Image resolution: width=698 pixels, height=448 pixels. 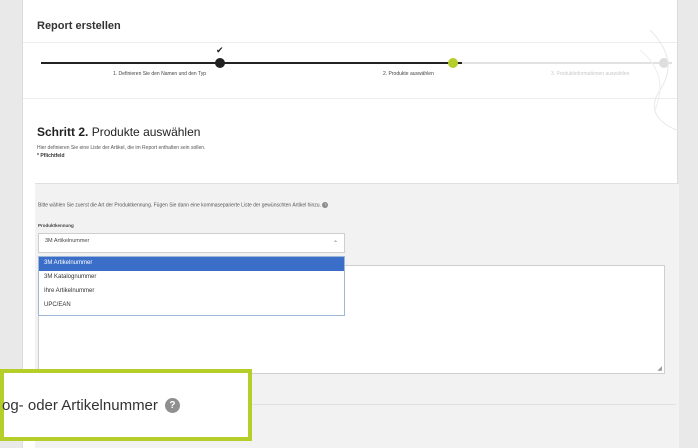 I want to click on step-3-dot, so click(x=664, y=63).